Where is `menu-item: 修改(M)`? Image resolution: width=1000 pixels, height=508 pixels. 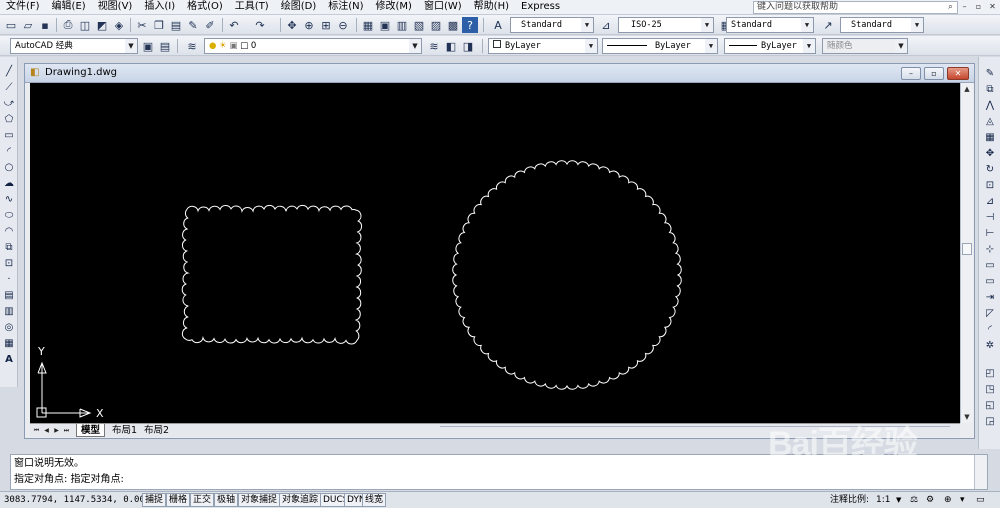 menu-item: 修改(M) is located at coordinates (394, 7).